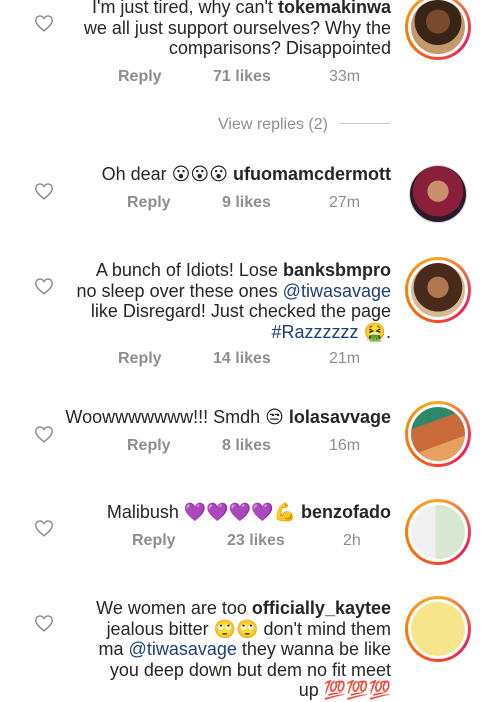  I want to click on likes-count: 23 likes, so click(256, 541).